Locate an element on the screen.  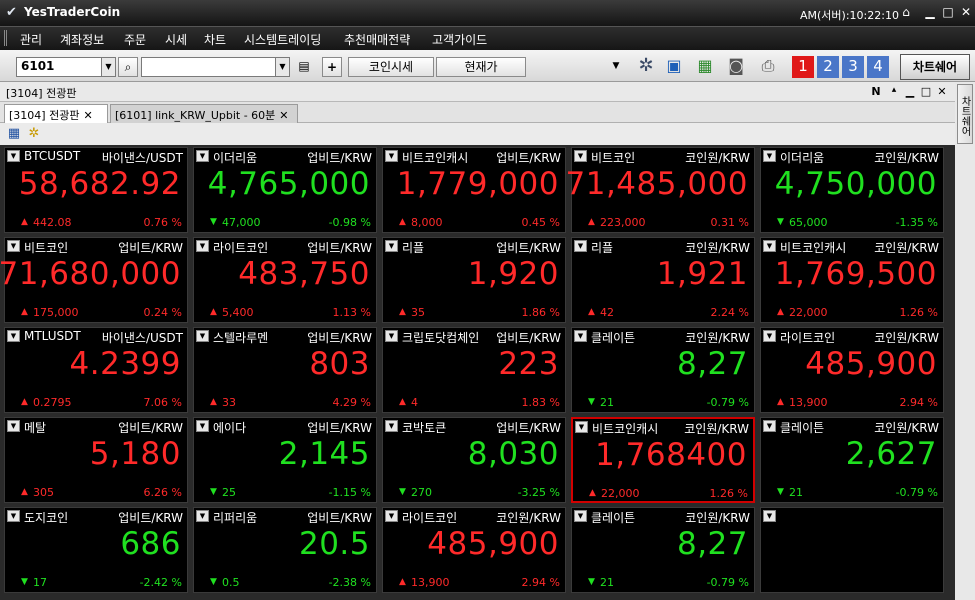
current-price-button: 현재가 is located at coordinates (481, 67).